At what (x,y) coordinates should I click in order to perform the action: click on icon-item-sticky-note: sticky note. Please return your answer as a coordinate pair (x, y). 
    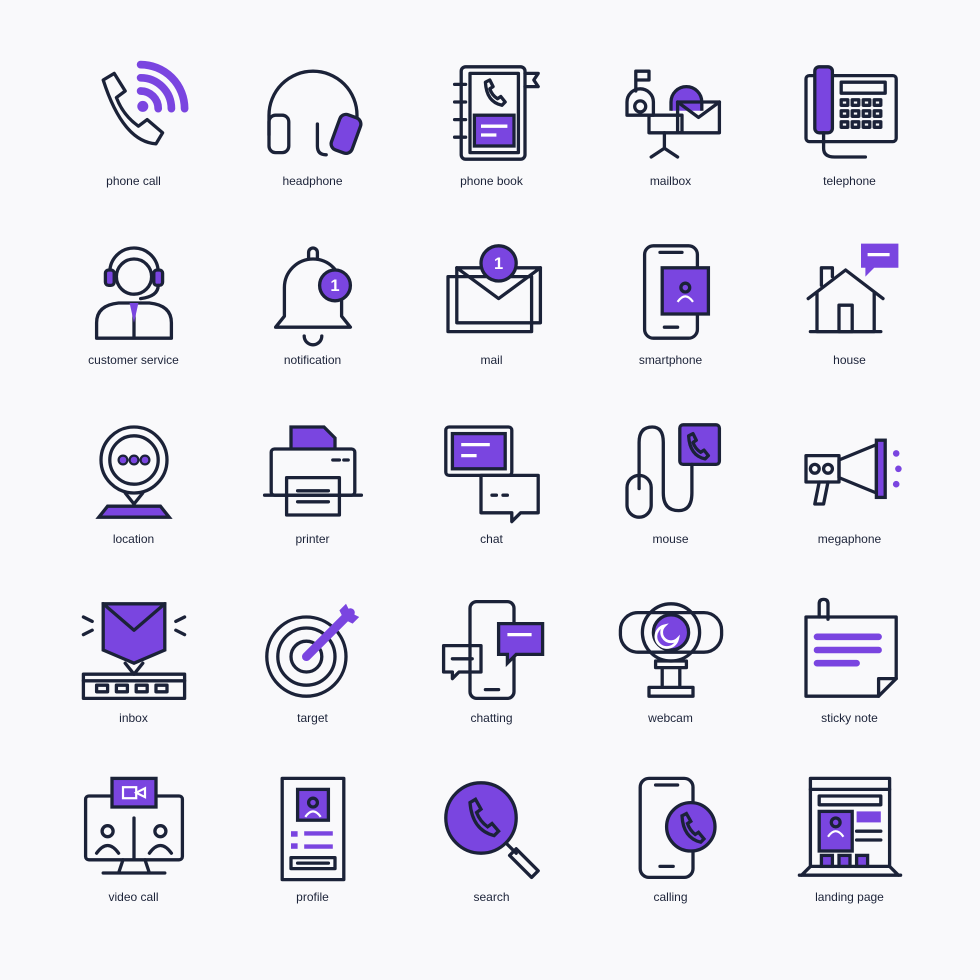
    Looking at the image, I should click on (849, 684).